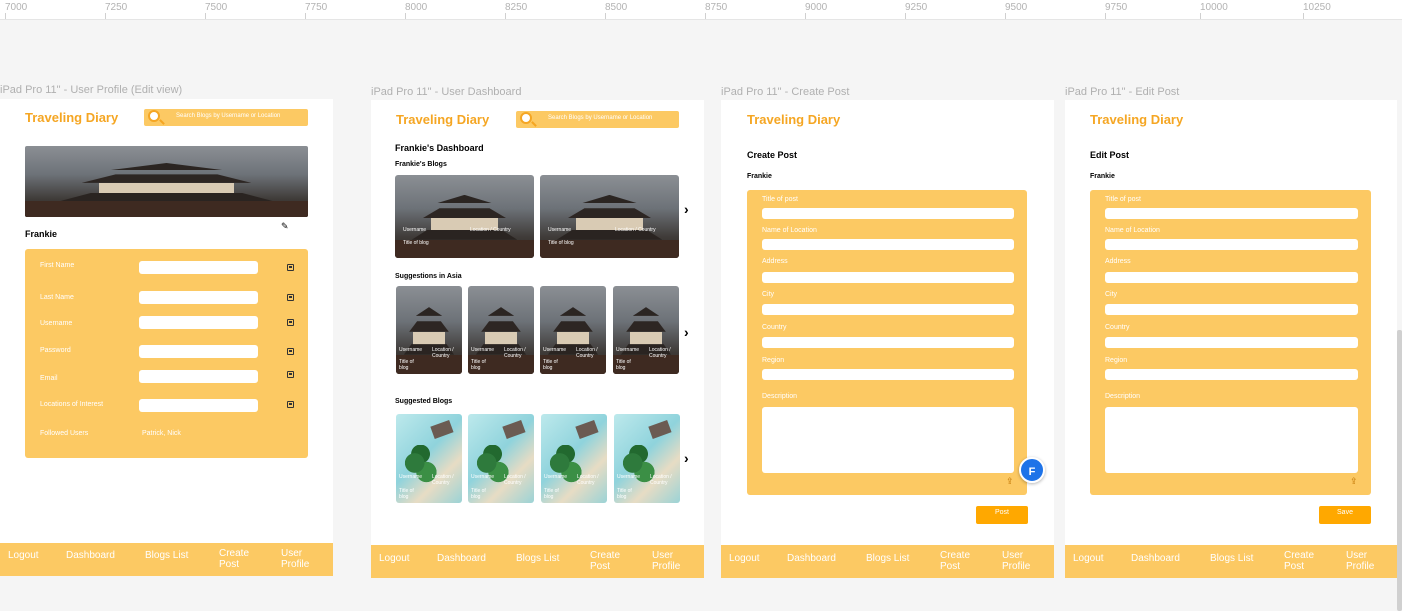 This screenshot has height=611, width=1402. I want to click on section-title-suggestions-asia: Suggestions in Asia, so click(428, 276).